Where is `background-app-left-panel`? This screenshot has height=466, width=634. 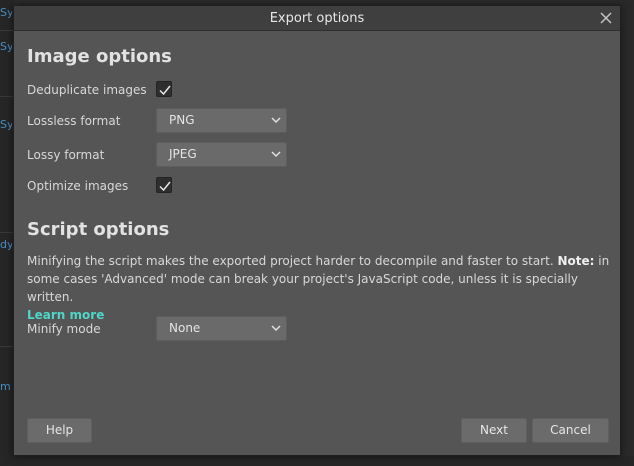
background-app-left-panel is located at coordinates (7, 233).